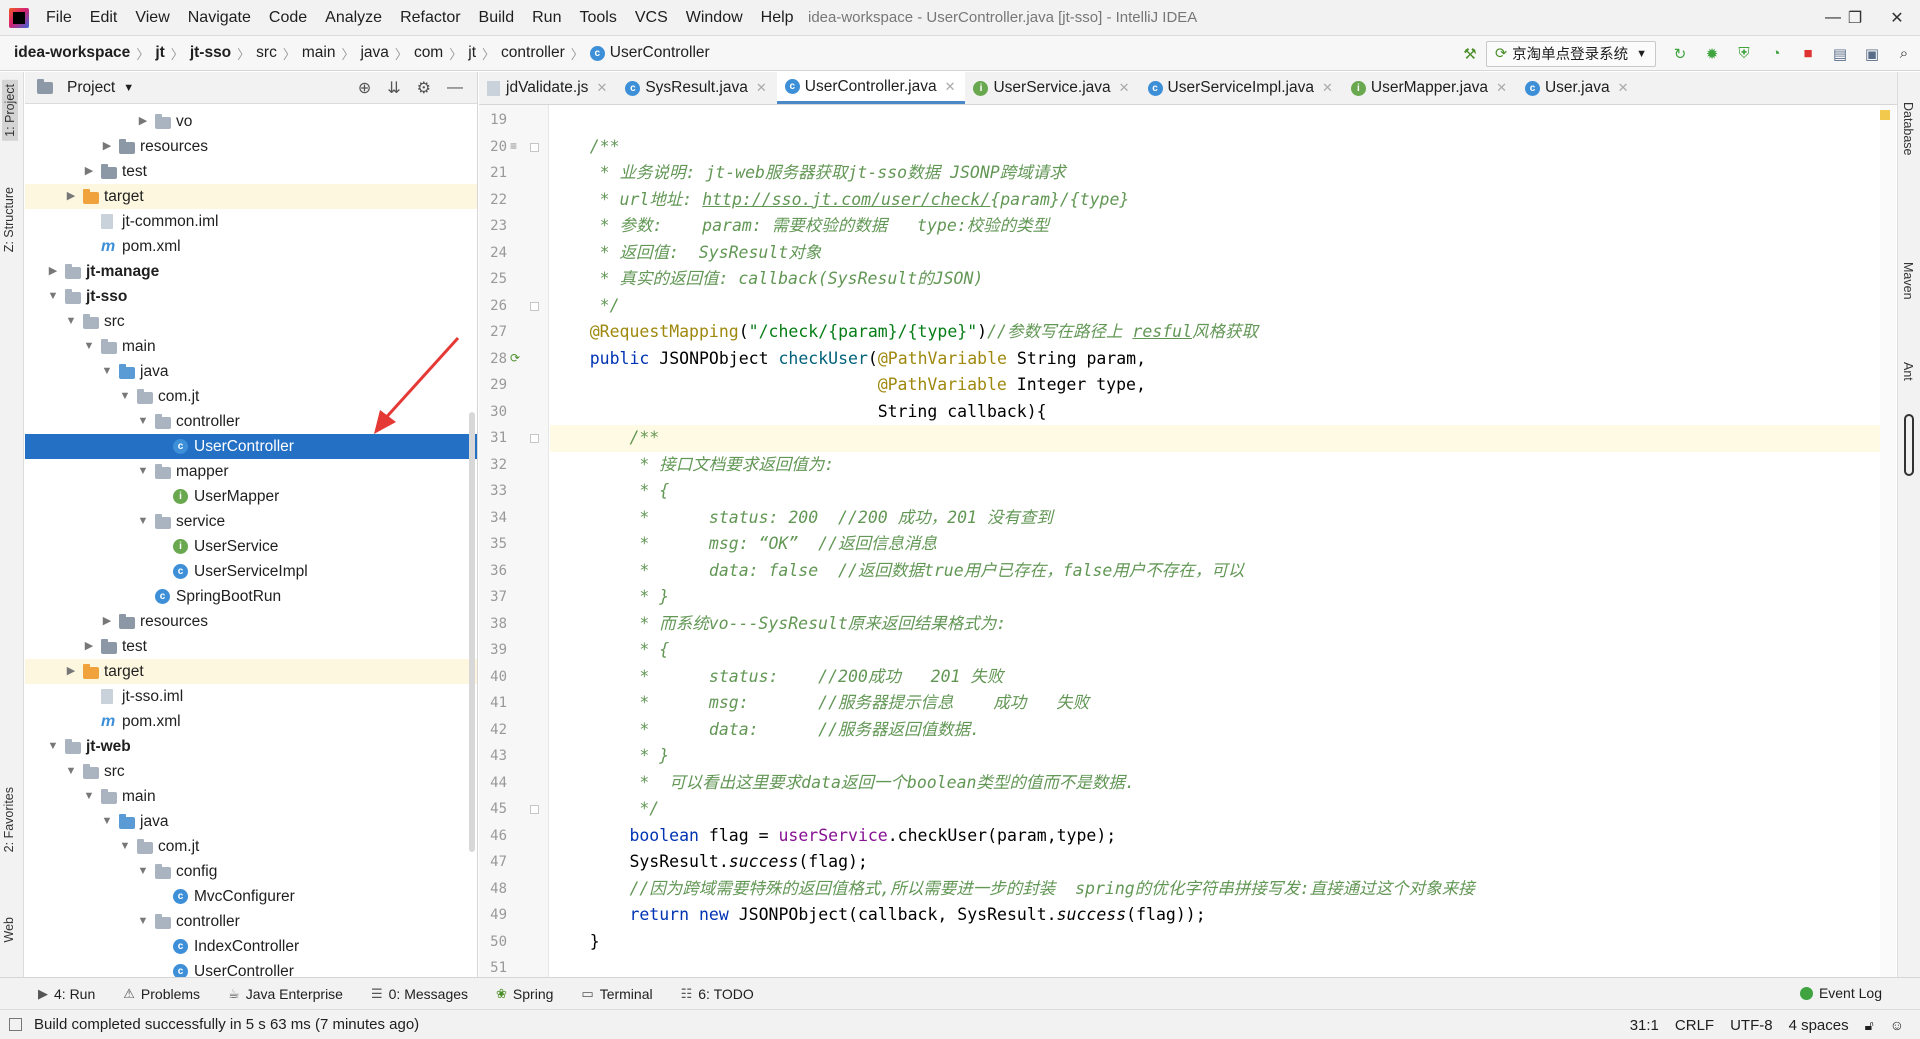 This screenshot has height=1039, width=1920. Describe the element at coordinates (219, 18) in the screenshot. I see `menu-navigate: Navigate` at that location.